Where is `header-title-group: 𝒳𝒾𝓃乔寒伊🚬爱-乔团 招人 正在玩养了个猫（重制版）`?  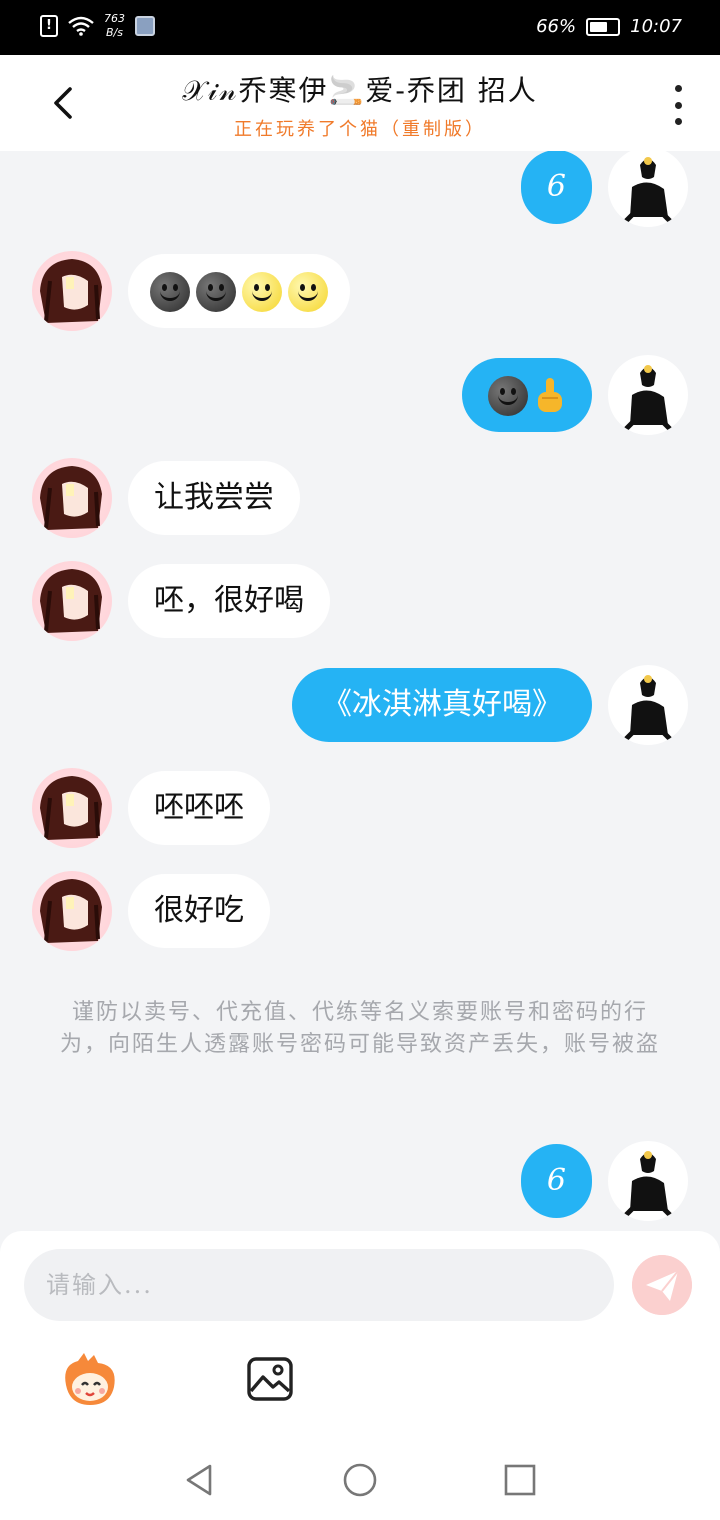
header-title-group: 𝒳𝒾𝓃乔寒伊🚬爱-乔团 招人 正在玩养了个猫（重制版） is located at coordinates (360, 105).